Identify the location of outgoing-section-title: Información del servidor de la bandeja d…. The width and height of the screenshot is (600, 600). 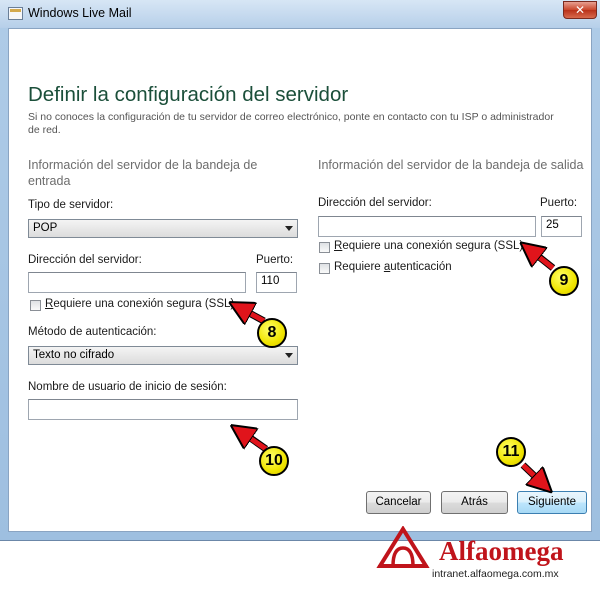
(451, 165).